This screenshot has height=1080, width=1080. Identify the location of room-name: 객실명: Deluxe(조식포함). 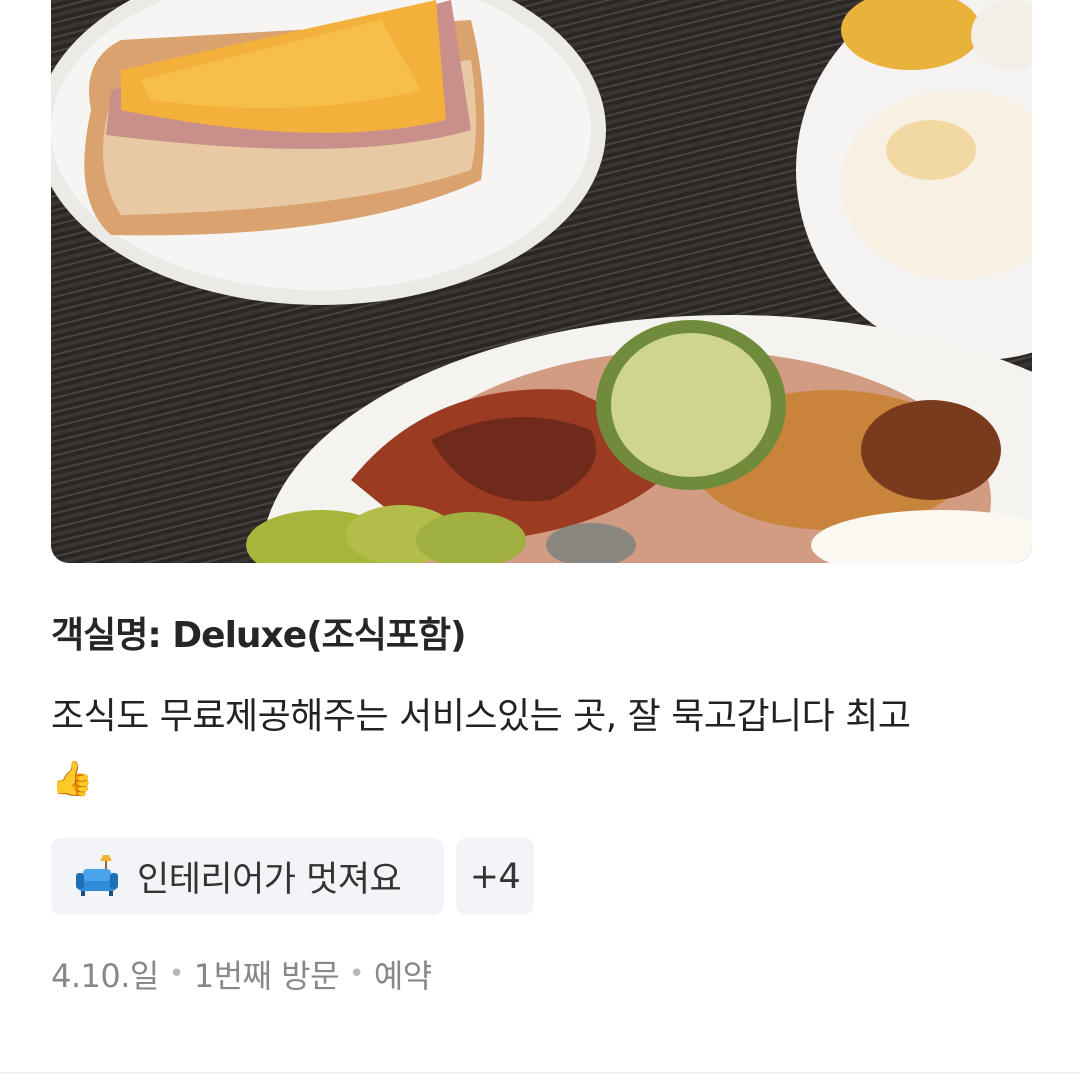
(259, 635).